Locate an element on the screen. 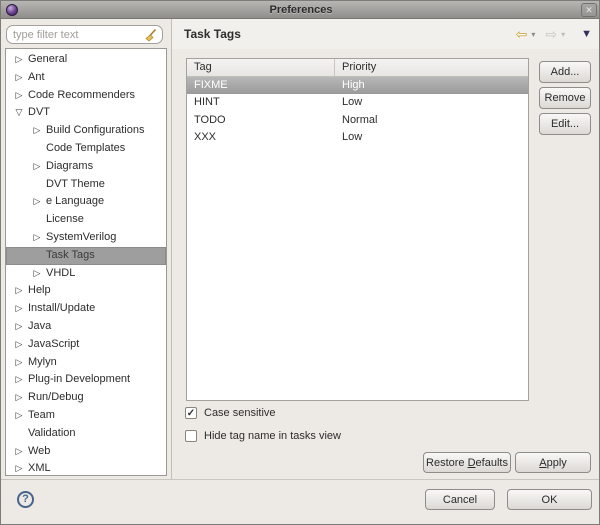  task-tag-row-todo: TODO Normal is located at coordinates (357, 120).